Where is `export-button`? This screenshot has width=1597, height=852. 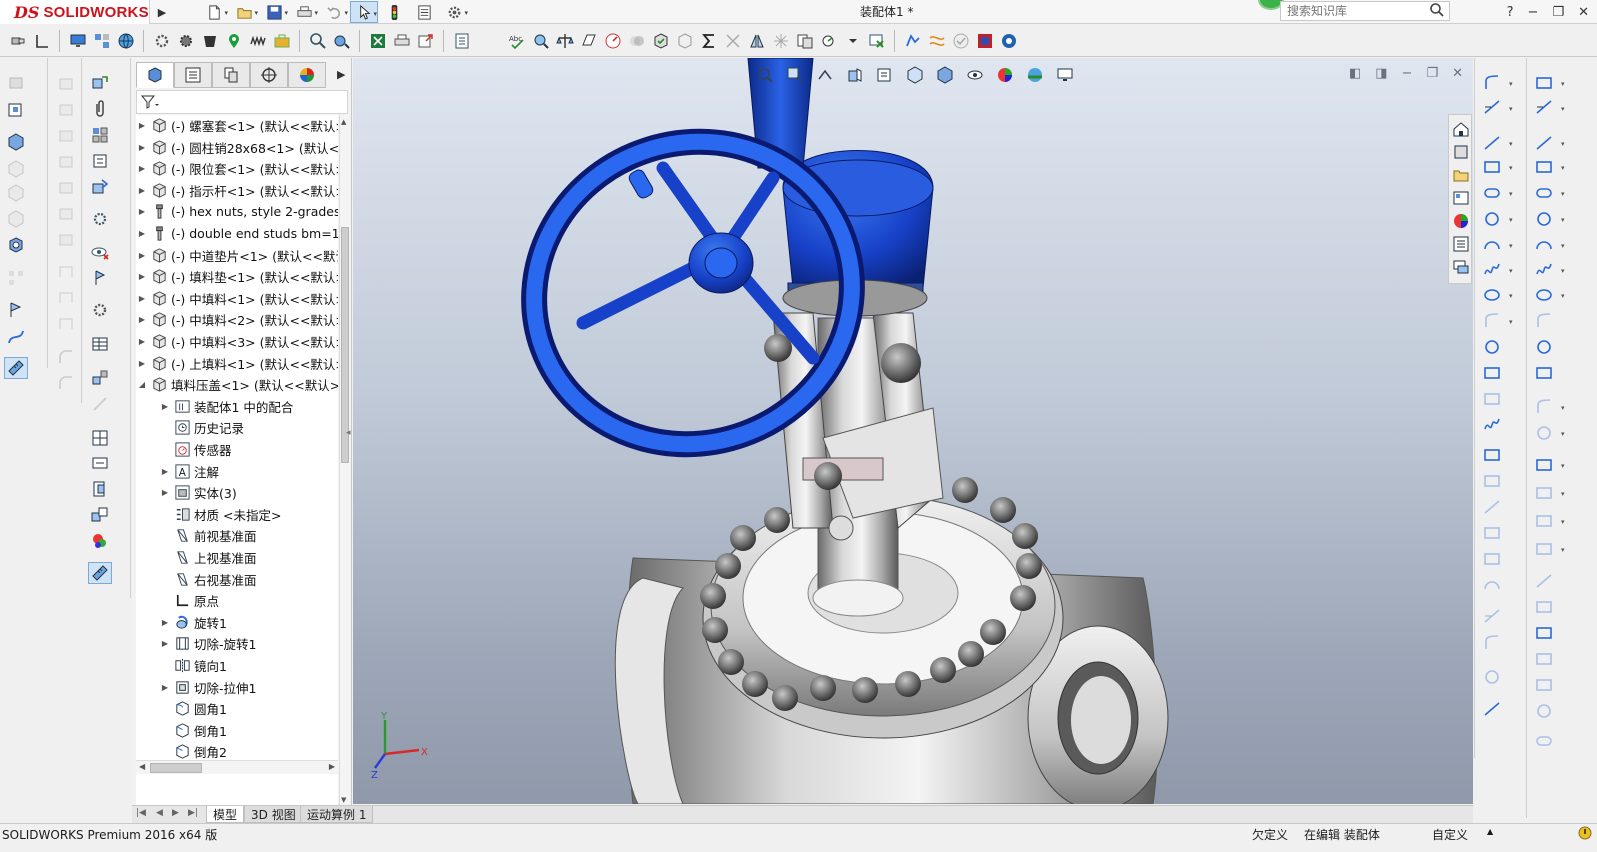
export-button is located at coordinates (425, 41).